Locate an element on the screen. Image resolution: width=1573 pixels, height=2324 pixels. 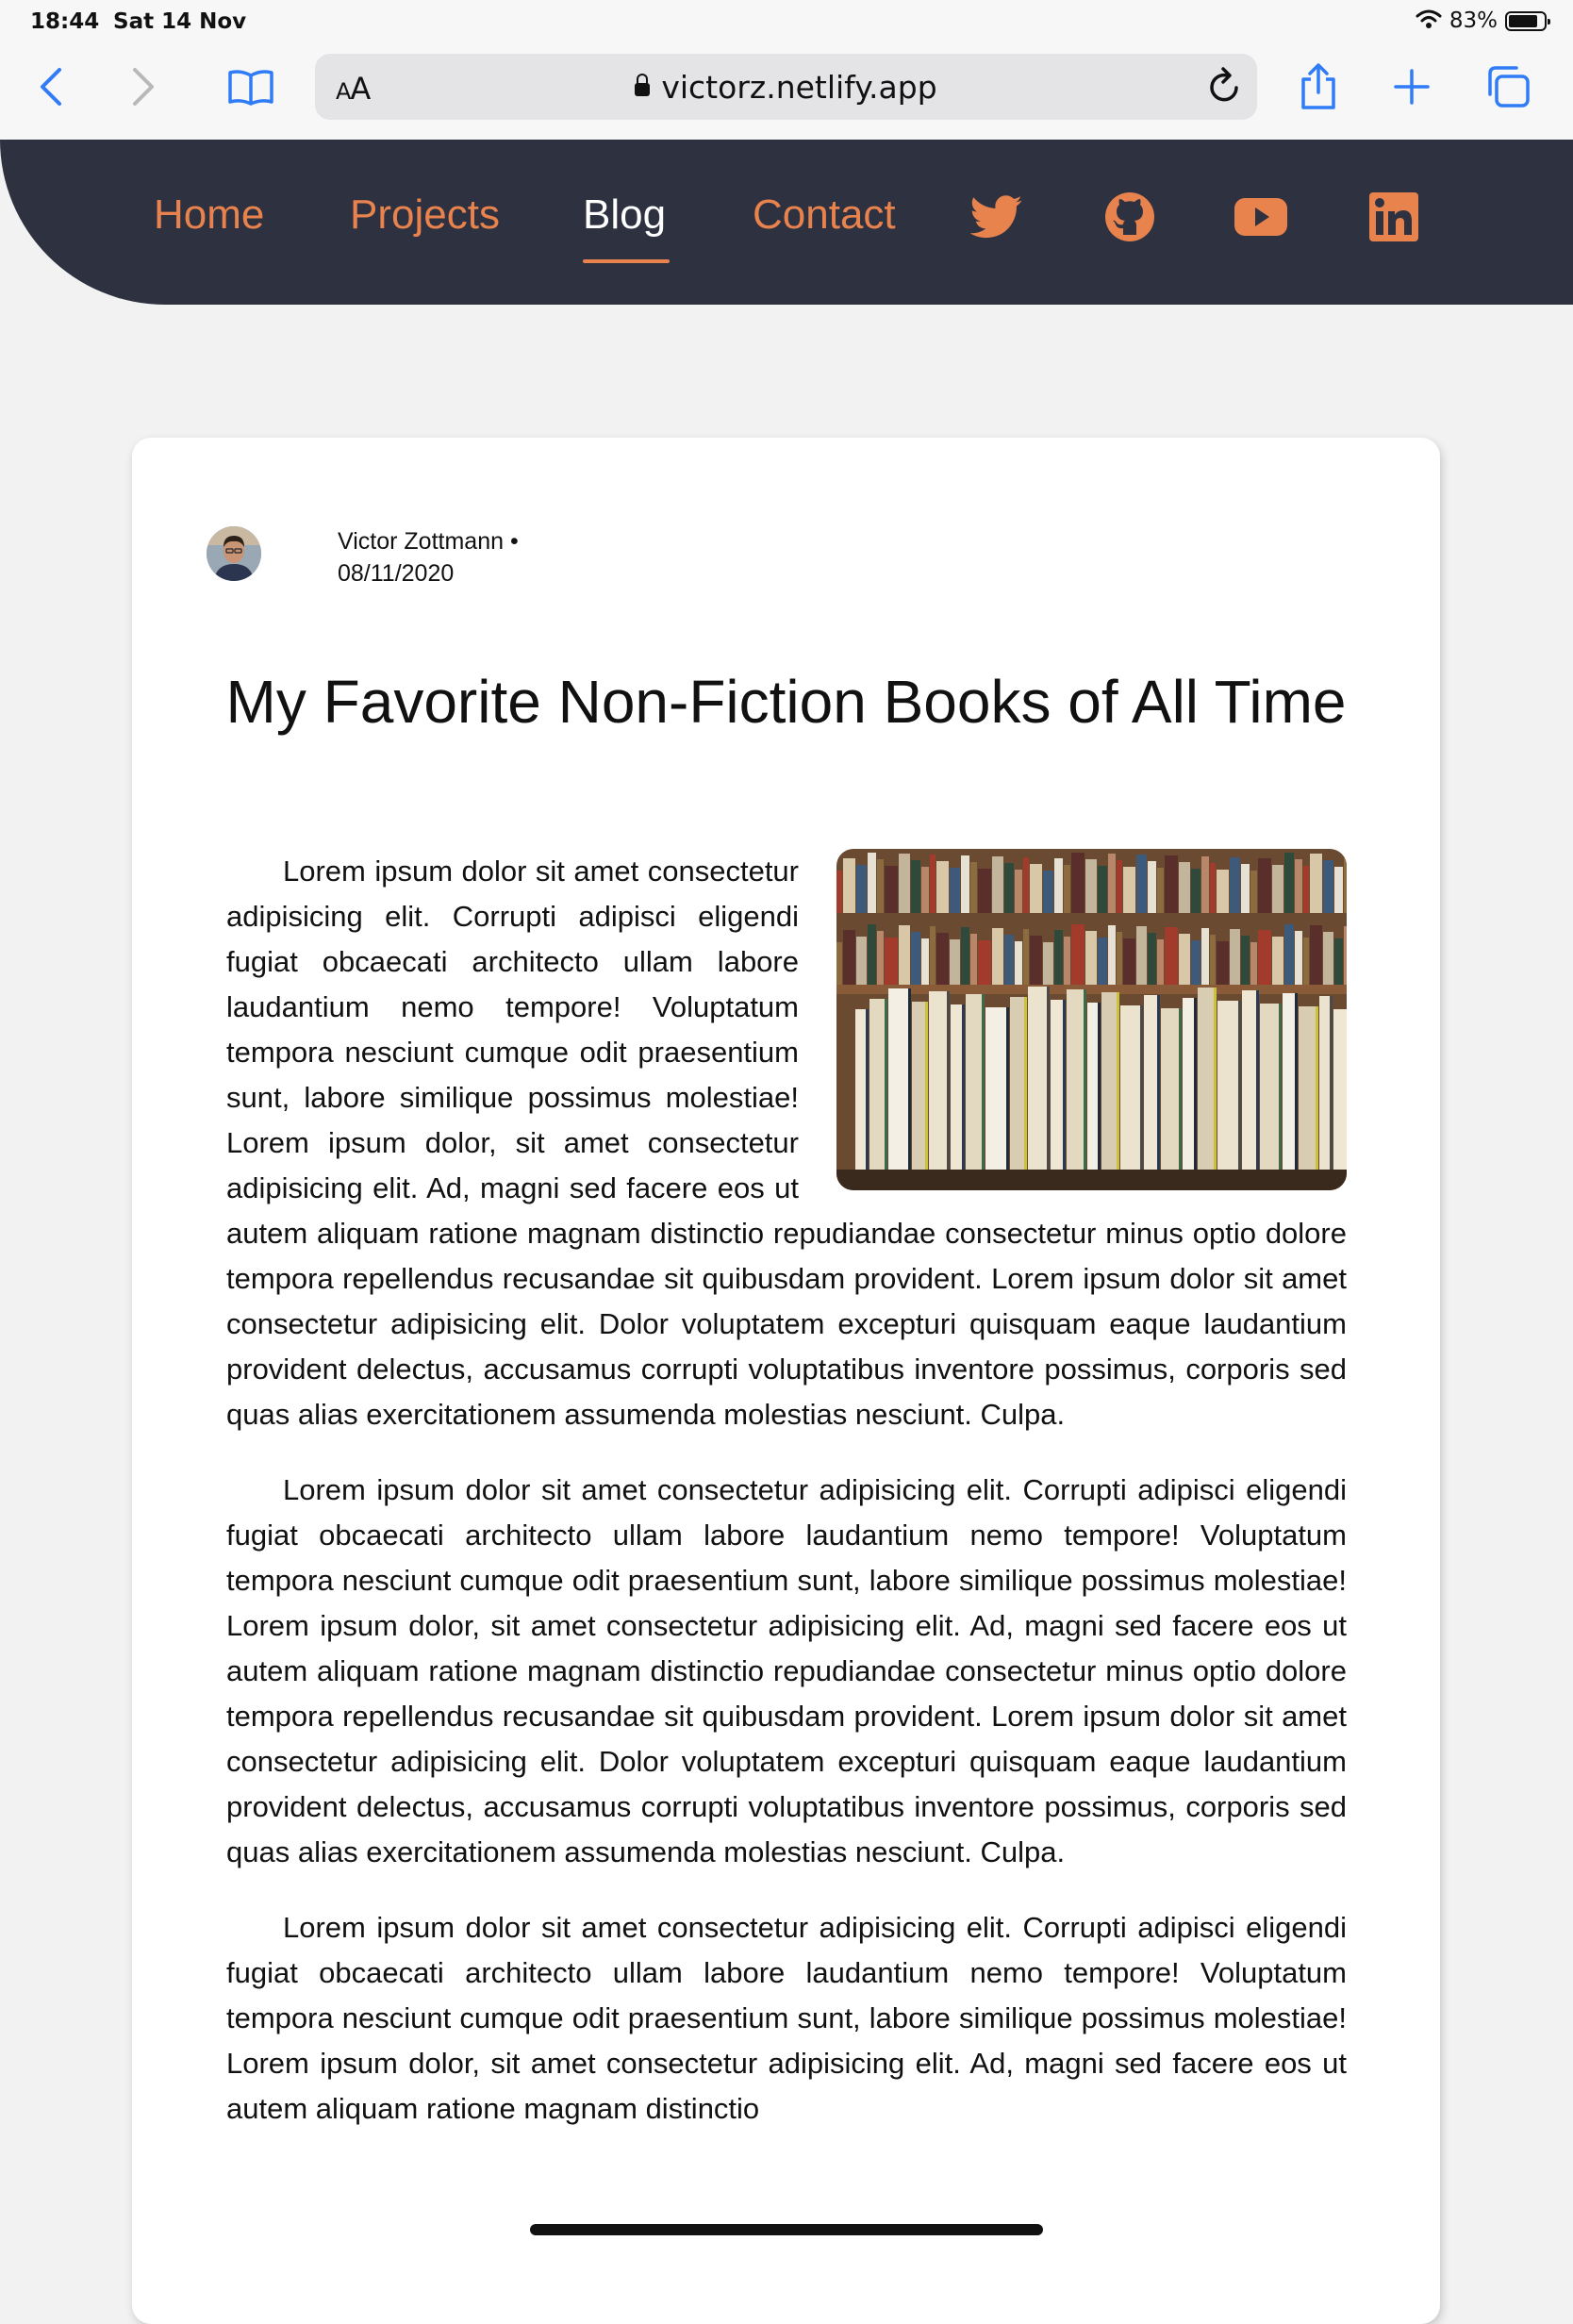
youtube-icon is located at coordinates (1261, 217).